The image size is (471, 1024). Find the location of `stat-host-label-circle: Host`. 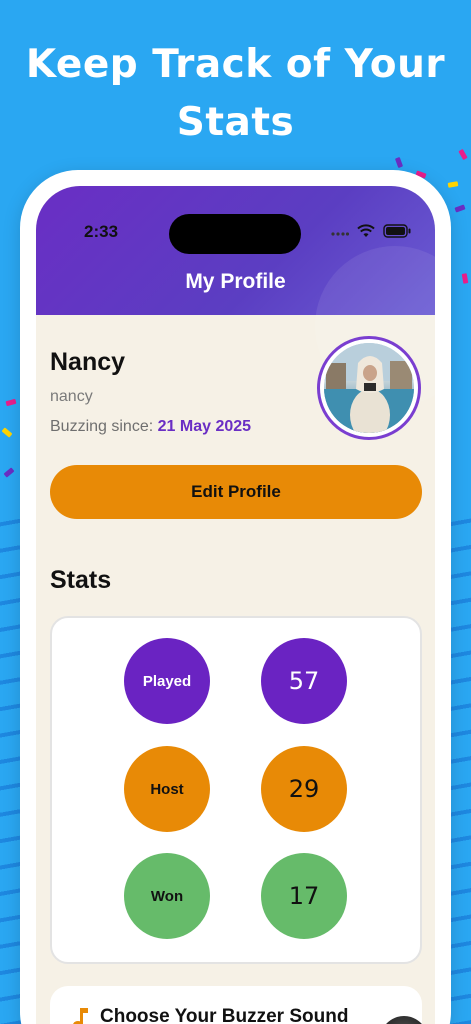

stat-host-label-circle: Host is located at coordinates (167, 789).